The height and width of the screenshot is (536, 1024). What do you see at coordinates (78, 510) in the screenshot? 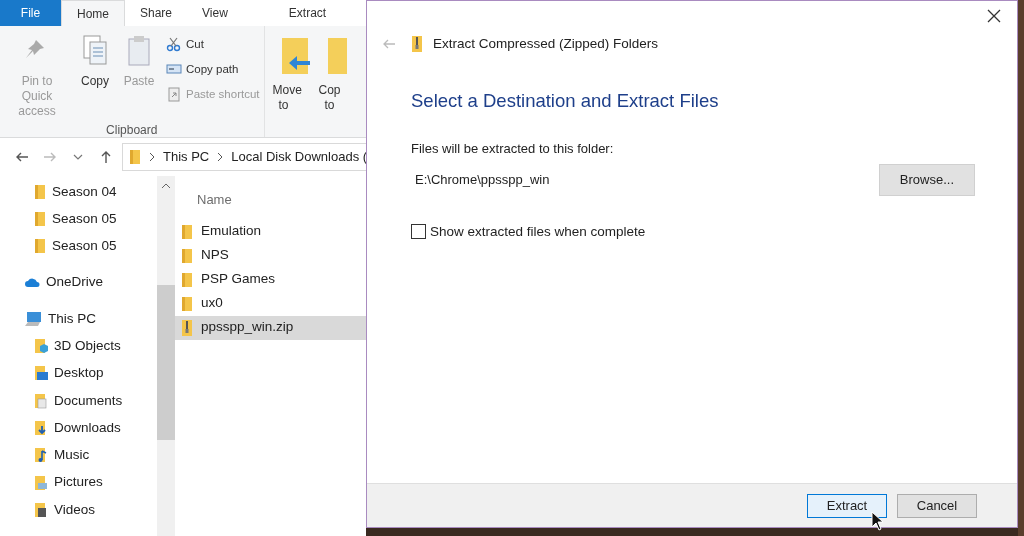
I see `nav-item: Videos` at bounding box center [78, 510].